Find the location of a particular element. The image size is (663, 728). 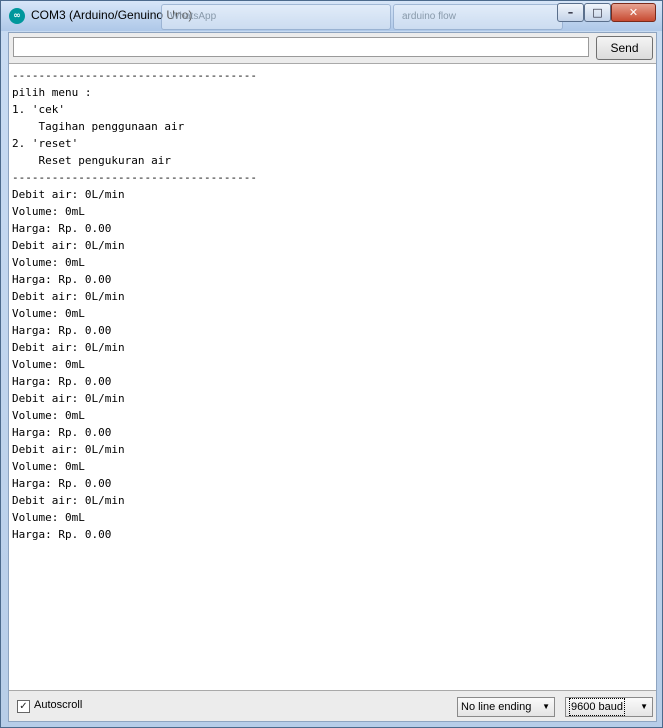

maximize-button: □ is located at coordinates (597, 12).